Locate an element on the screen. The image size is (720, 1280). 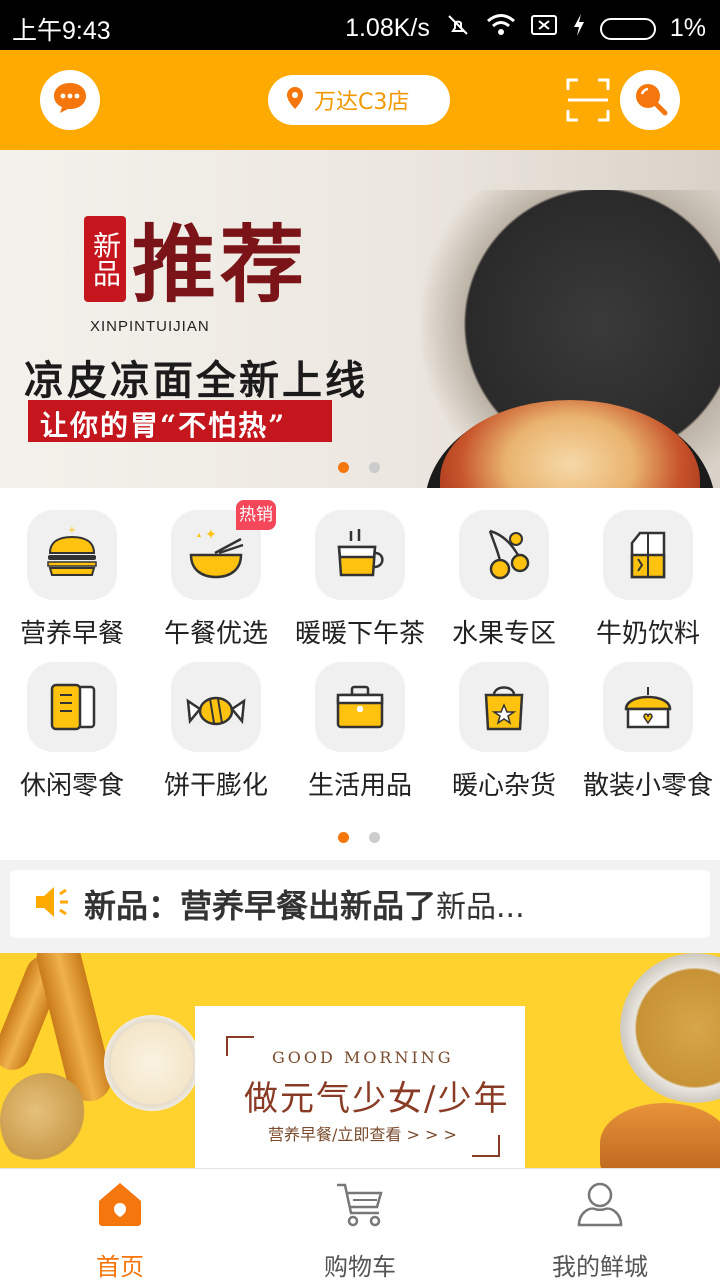
banner-stamp: 新品 is located at coordinates (105, 259).